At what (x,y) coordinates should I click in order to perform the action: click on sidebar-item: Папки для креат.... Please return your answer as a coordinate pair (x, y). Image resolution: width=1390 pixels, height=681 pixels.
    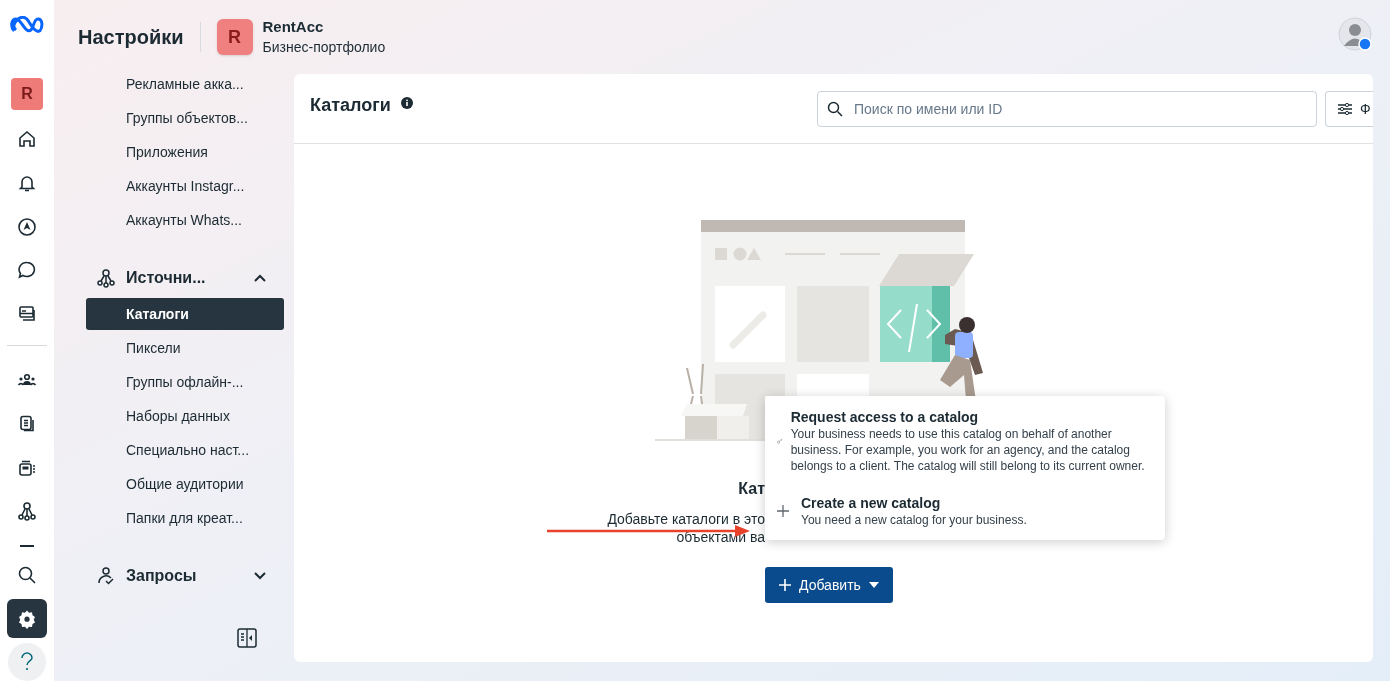
    Looking at the image, I should click on (185, 518).